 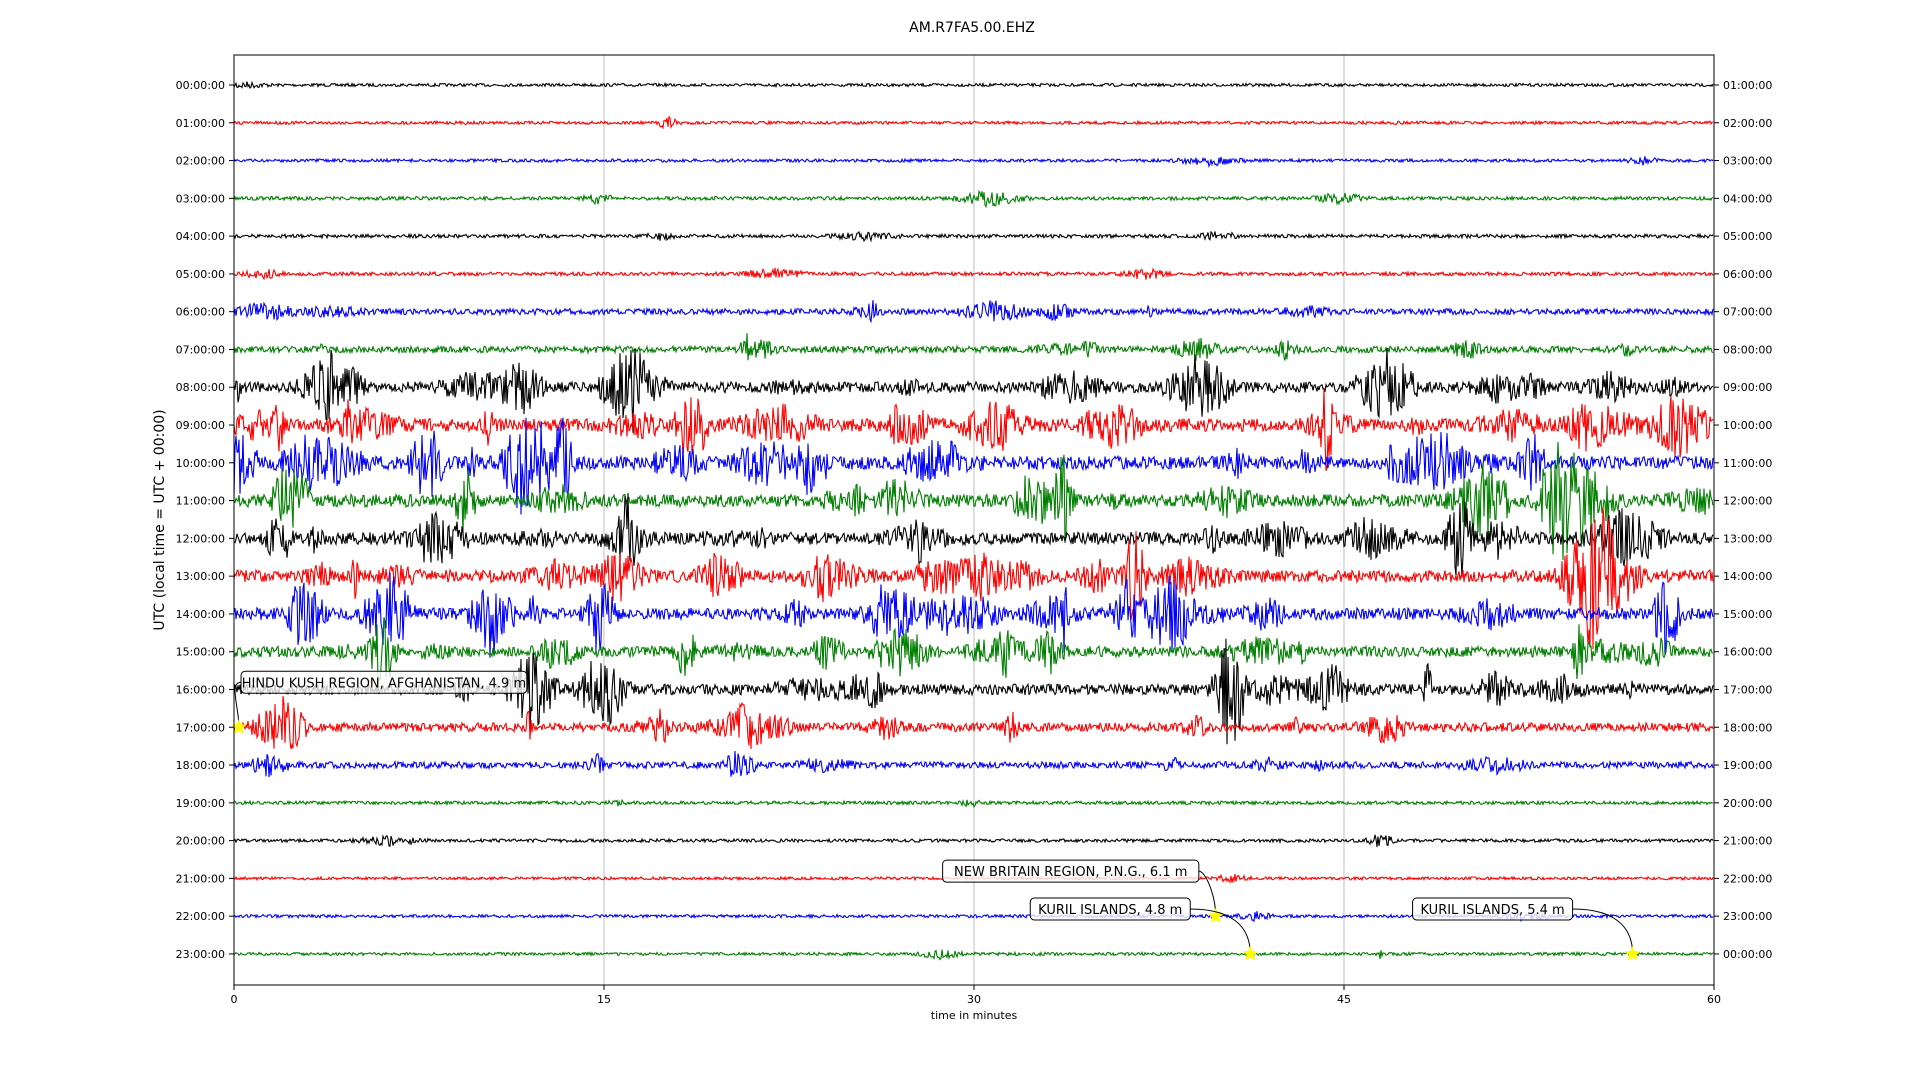 What do you see at coordinates (200, 954) in the screenshot?
I see `y-tick-label-left-23: 23:00:00` at bounding box center [200, 954].